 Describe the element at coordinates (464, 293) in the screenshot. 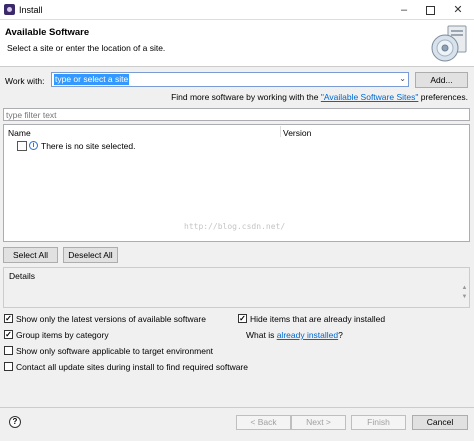

I see `details-scroll-arrows: ▲ ▼` at that location.